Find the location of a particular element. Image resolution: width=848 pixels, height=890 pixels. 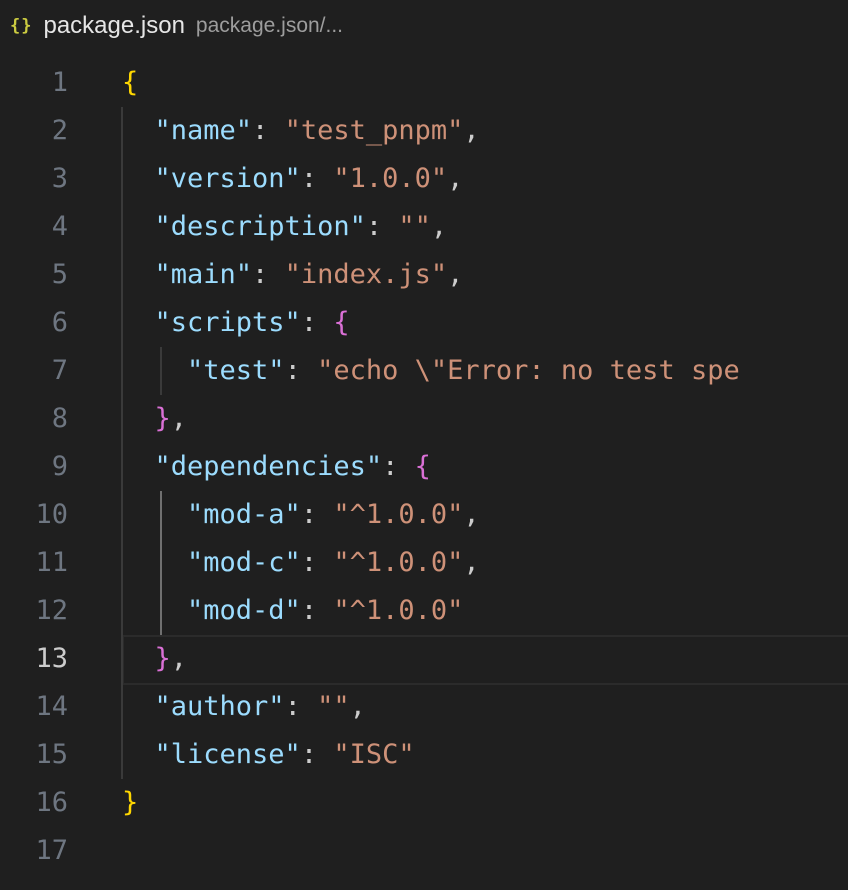

line-number: 9 is located at coordinates (59, 466).